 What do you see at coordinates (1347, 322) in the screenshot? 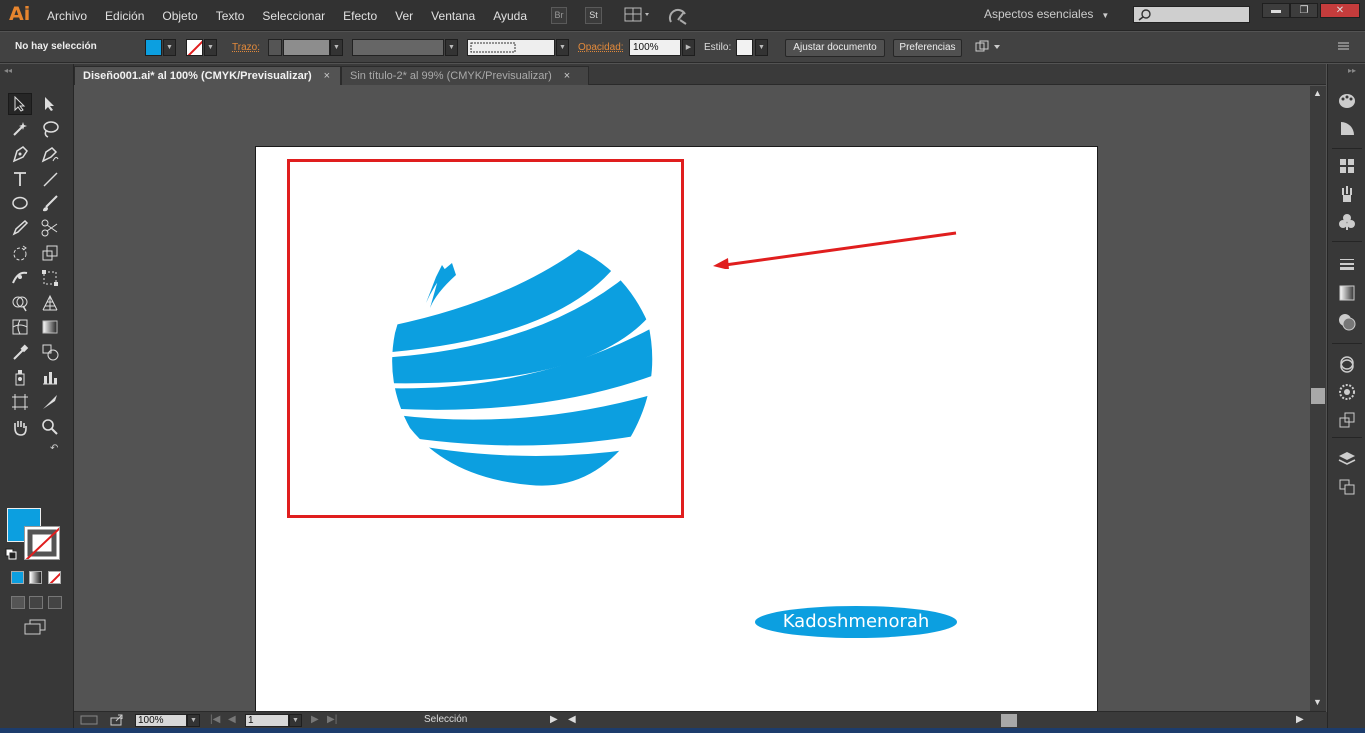
I see `transparency-panel-icon` at bounding box center [1347, 322].